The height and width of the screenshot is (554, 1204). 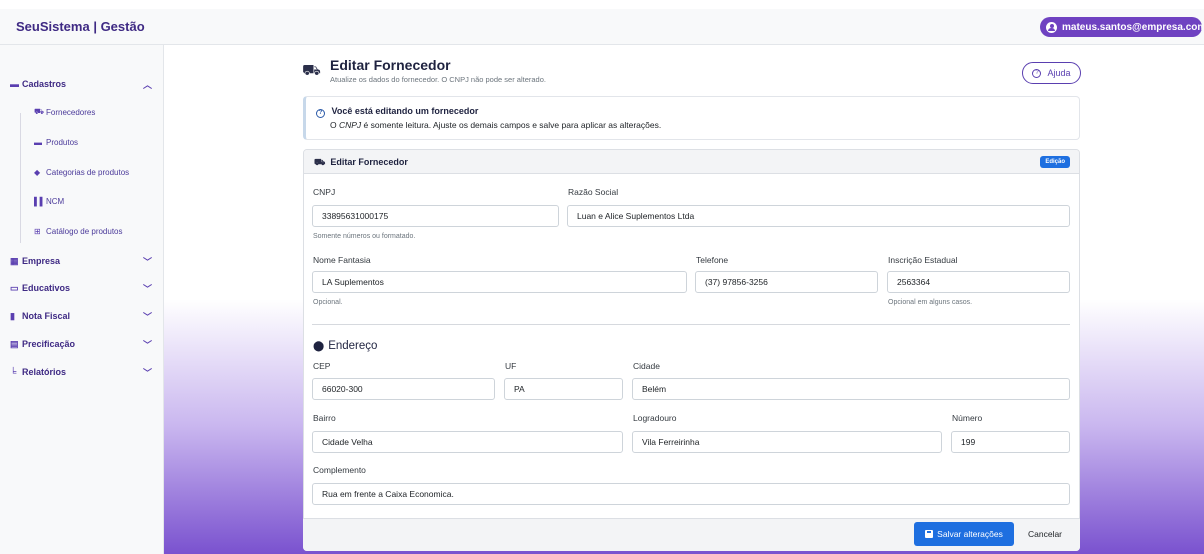 I want to click on sidebar-item-empresa: ▦ Empresa ﹀, so click(x=84, y=261).